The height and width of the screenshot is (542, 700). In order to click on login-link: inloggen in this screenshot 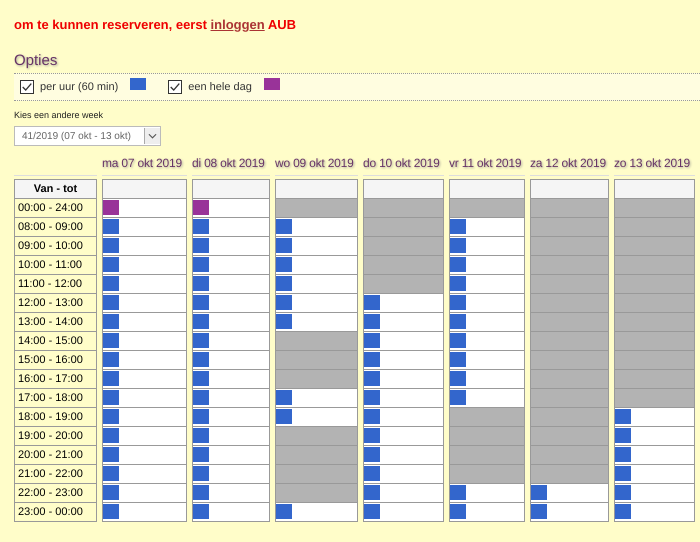, I will do `click(237, 24)`.